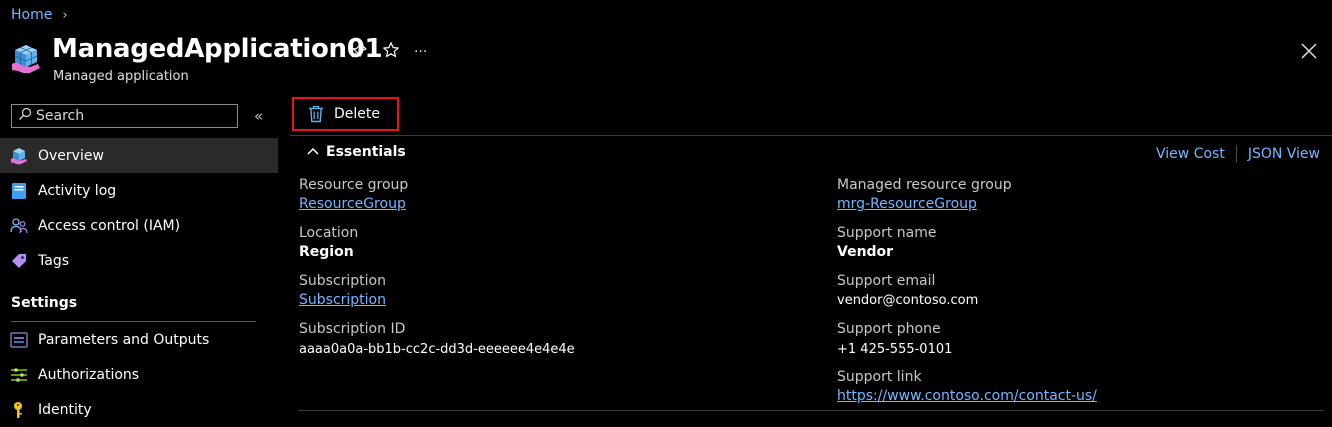 This screenshot has height=427, width=1332. Describe the element at coordinates (352, 204) in the screenshot. I see `resource-group-link: ResourceGroup` at that location.